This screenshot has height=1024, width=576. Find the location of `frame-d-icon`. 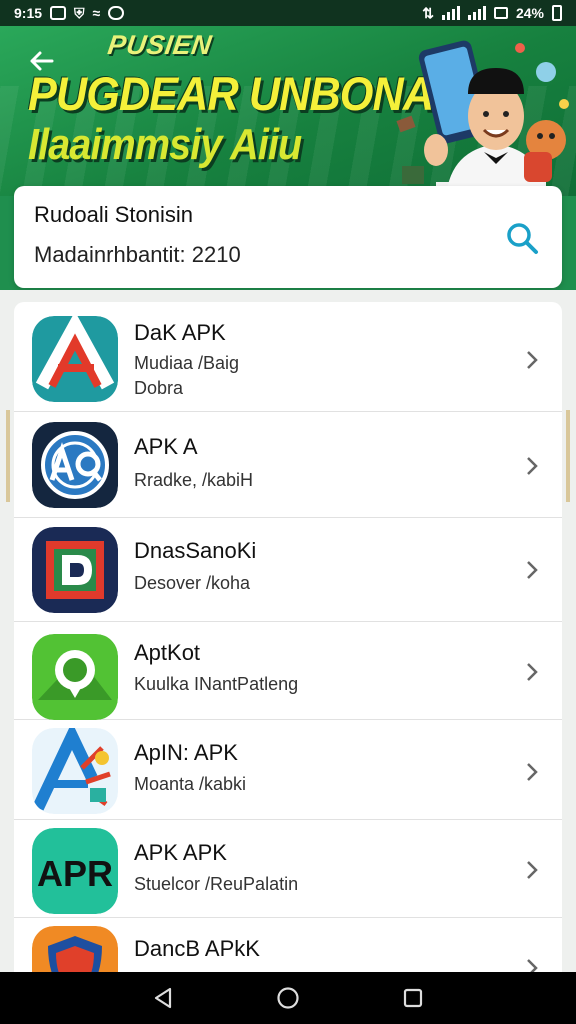

frame-d-icon is located at coordinates (75, 570).